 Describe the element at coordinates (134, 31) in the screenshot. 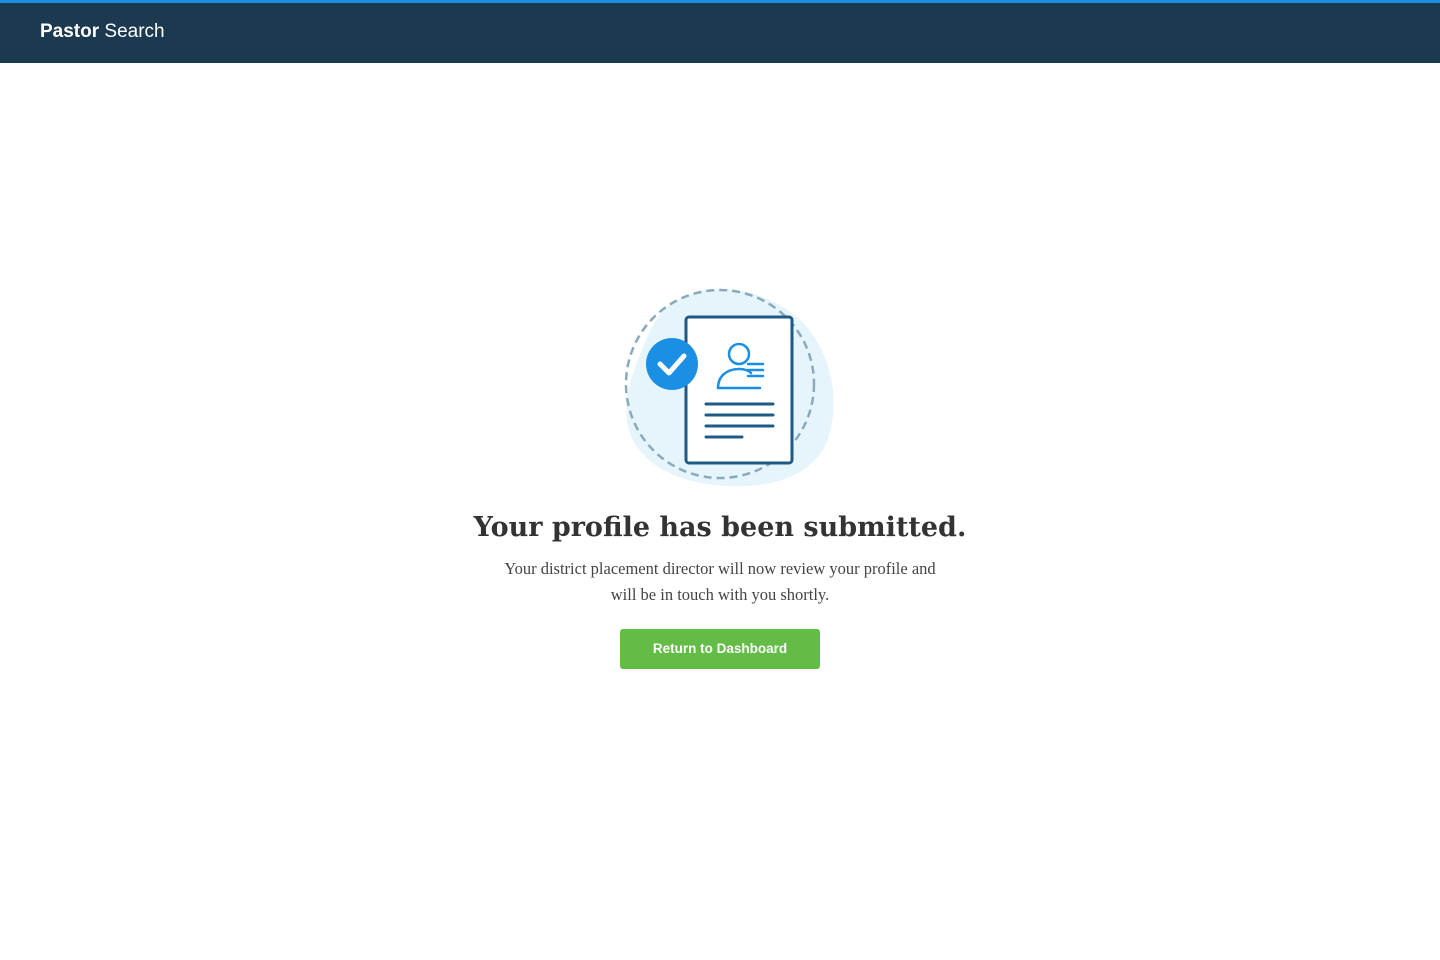

I see `brand-name-light: Search` at that location.